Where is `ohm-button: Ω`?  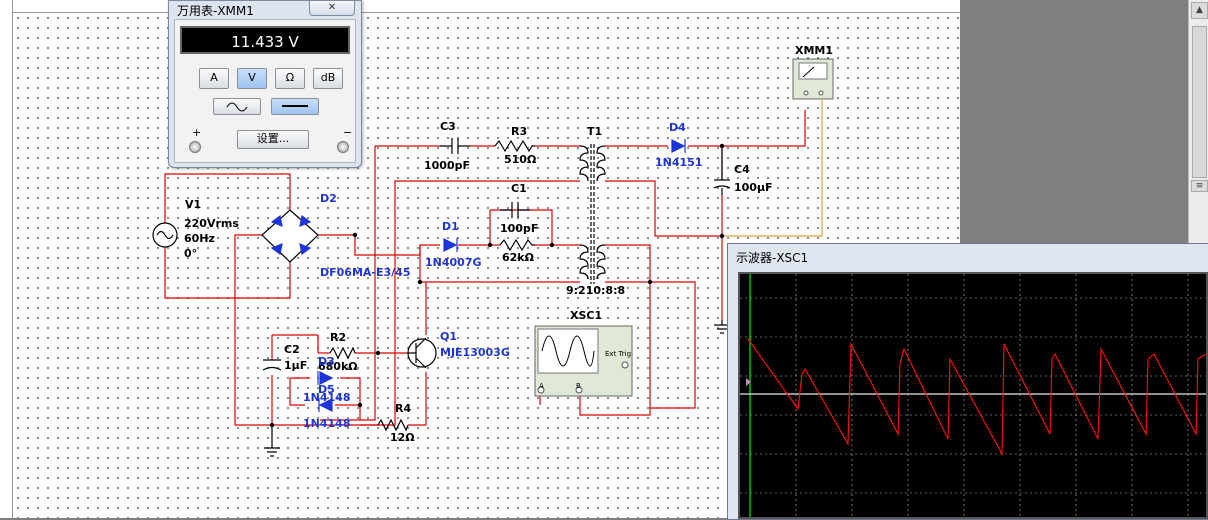 ohm-button: Ω is located at coordinates (290, 78).